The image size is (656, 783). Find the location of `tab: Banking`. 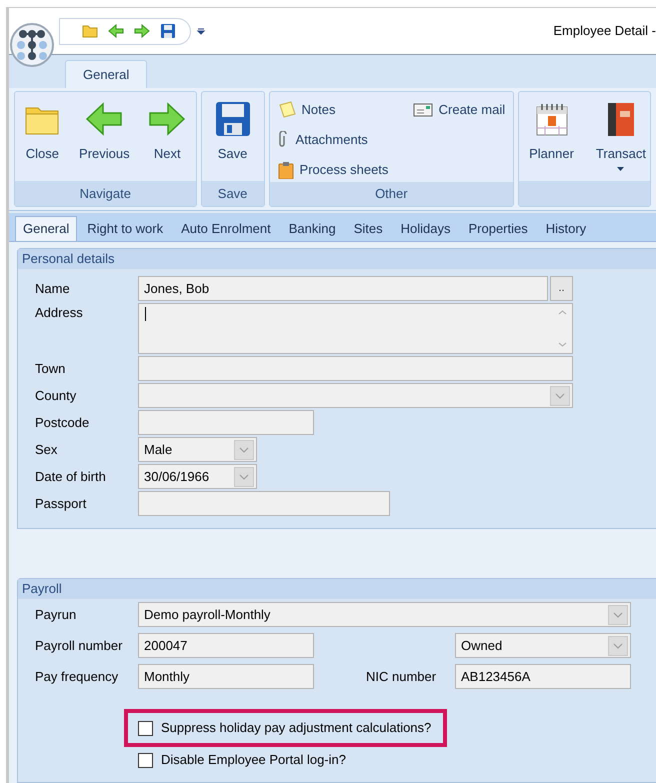

tab: Banking is located at coordinates (312, 228).